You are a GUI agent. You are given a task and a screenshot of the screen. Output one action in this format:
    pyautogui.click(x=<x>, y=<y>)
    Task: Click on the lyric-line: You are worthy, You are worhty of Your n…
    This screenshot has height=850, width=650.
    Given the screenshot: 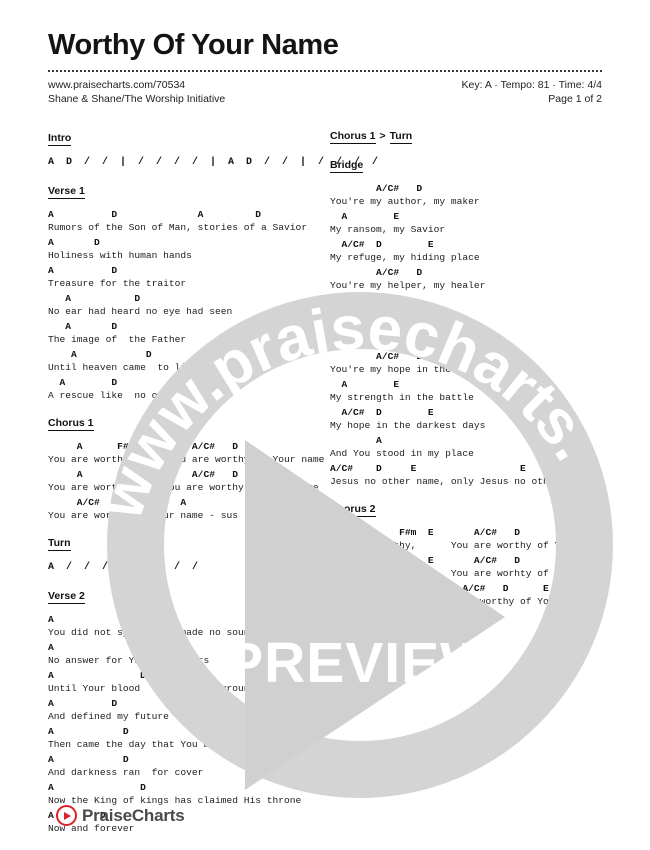 What is the action you would take?
    pyautogui.click(x=468, y=573)
    